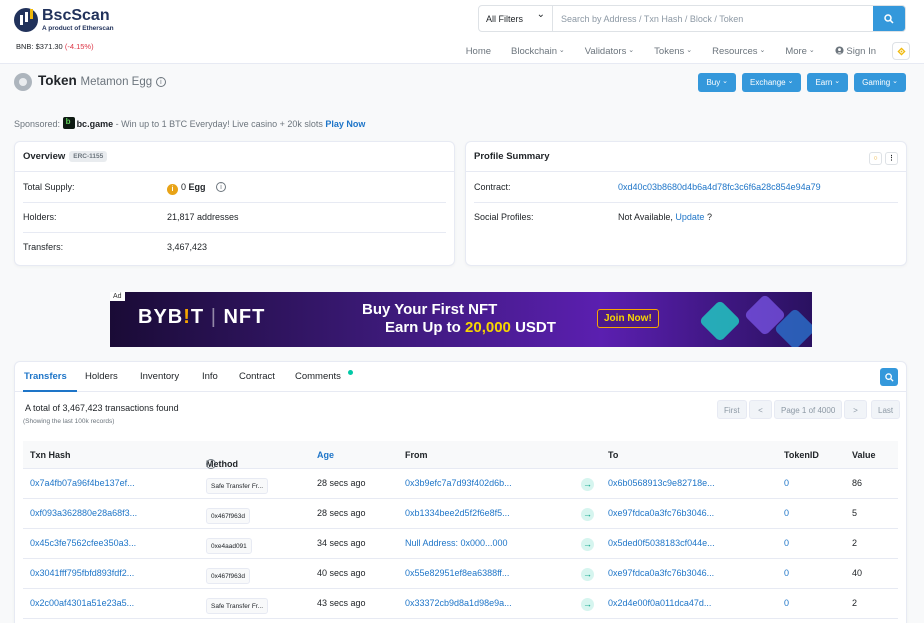  What do you see at coordinates (234, 188) in the screenshot?
I see `total-supply-row: Total Supply: i0 Egg i` at bounding box center [234, 188].